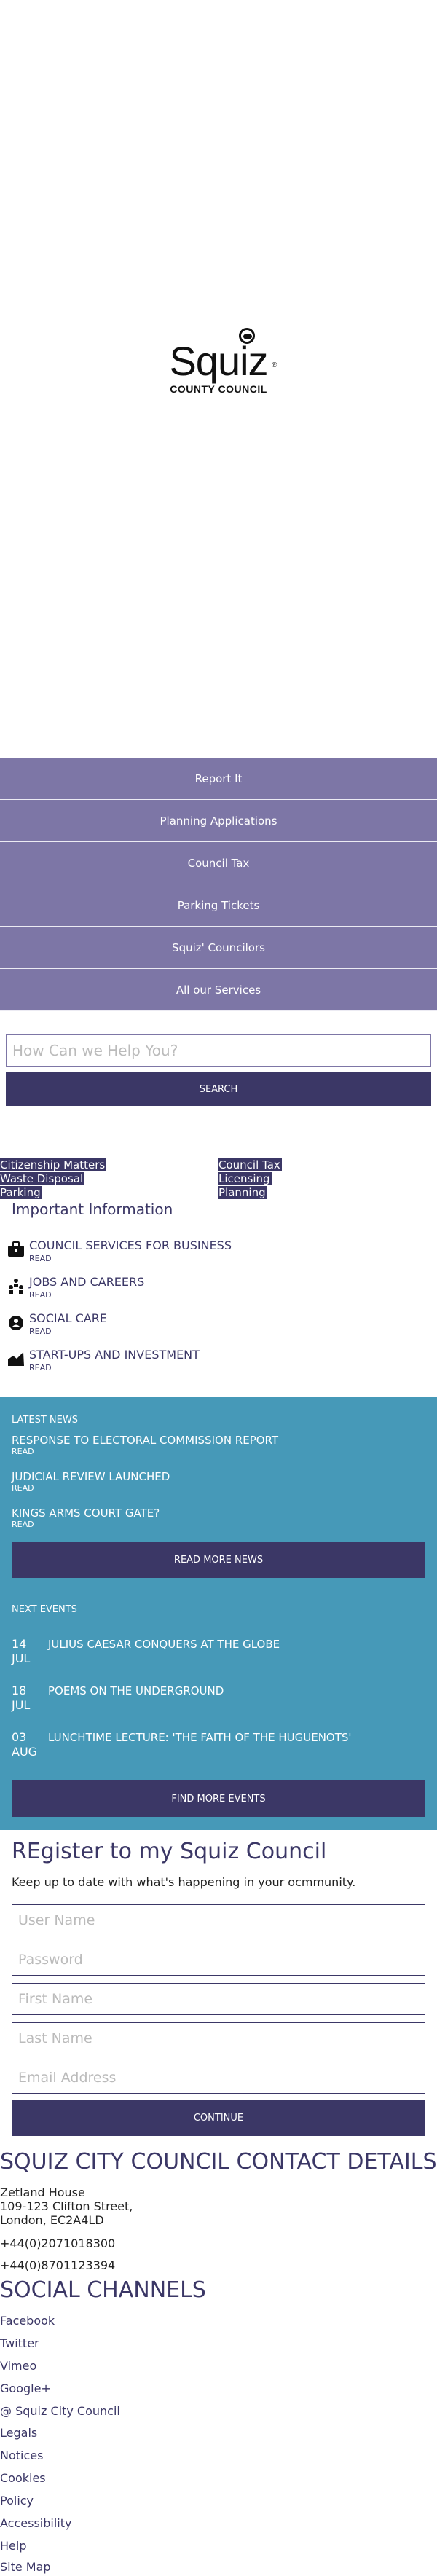 The height and width of the screenshot is (2576, 437). Describe the element at coordinates (251, 1164) in the screenshot. I see `quick-link-council-tax: Council Tax` at that location.